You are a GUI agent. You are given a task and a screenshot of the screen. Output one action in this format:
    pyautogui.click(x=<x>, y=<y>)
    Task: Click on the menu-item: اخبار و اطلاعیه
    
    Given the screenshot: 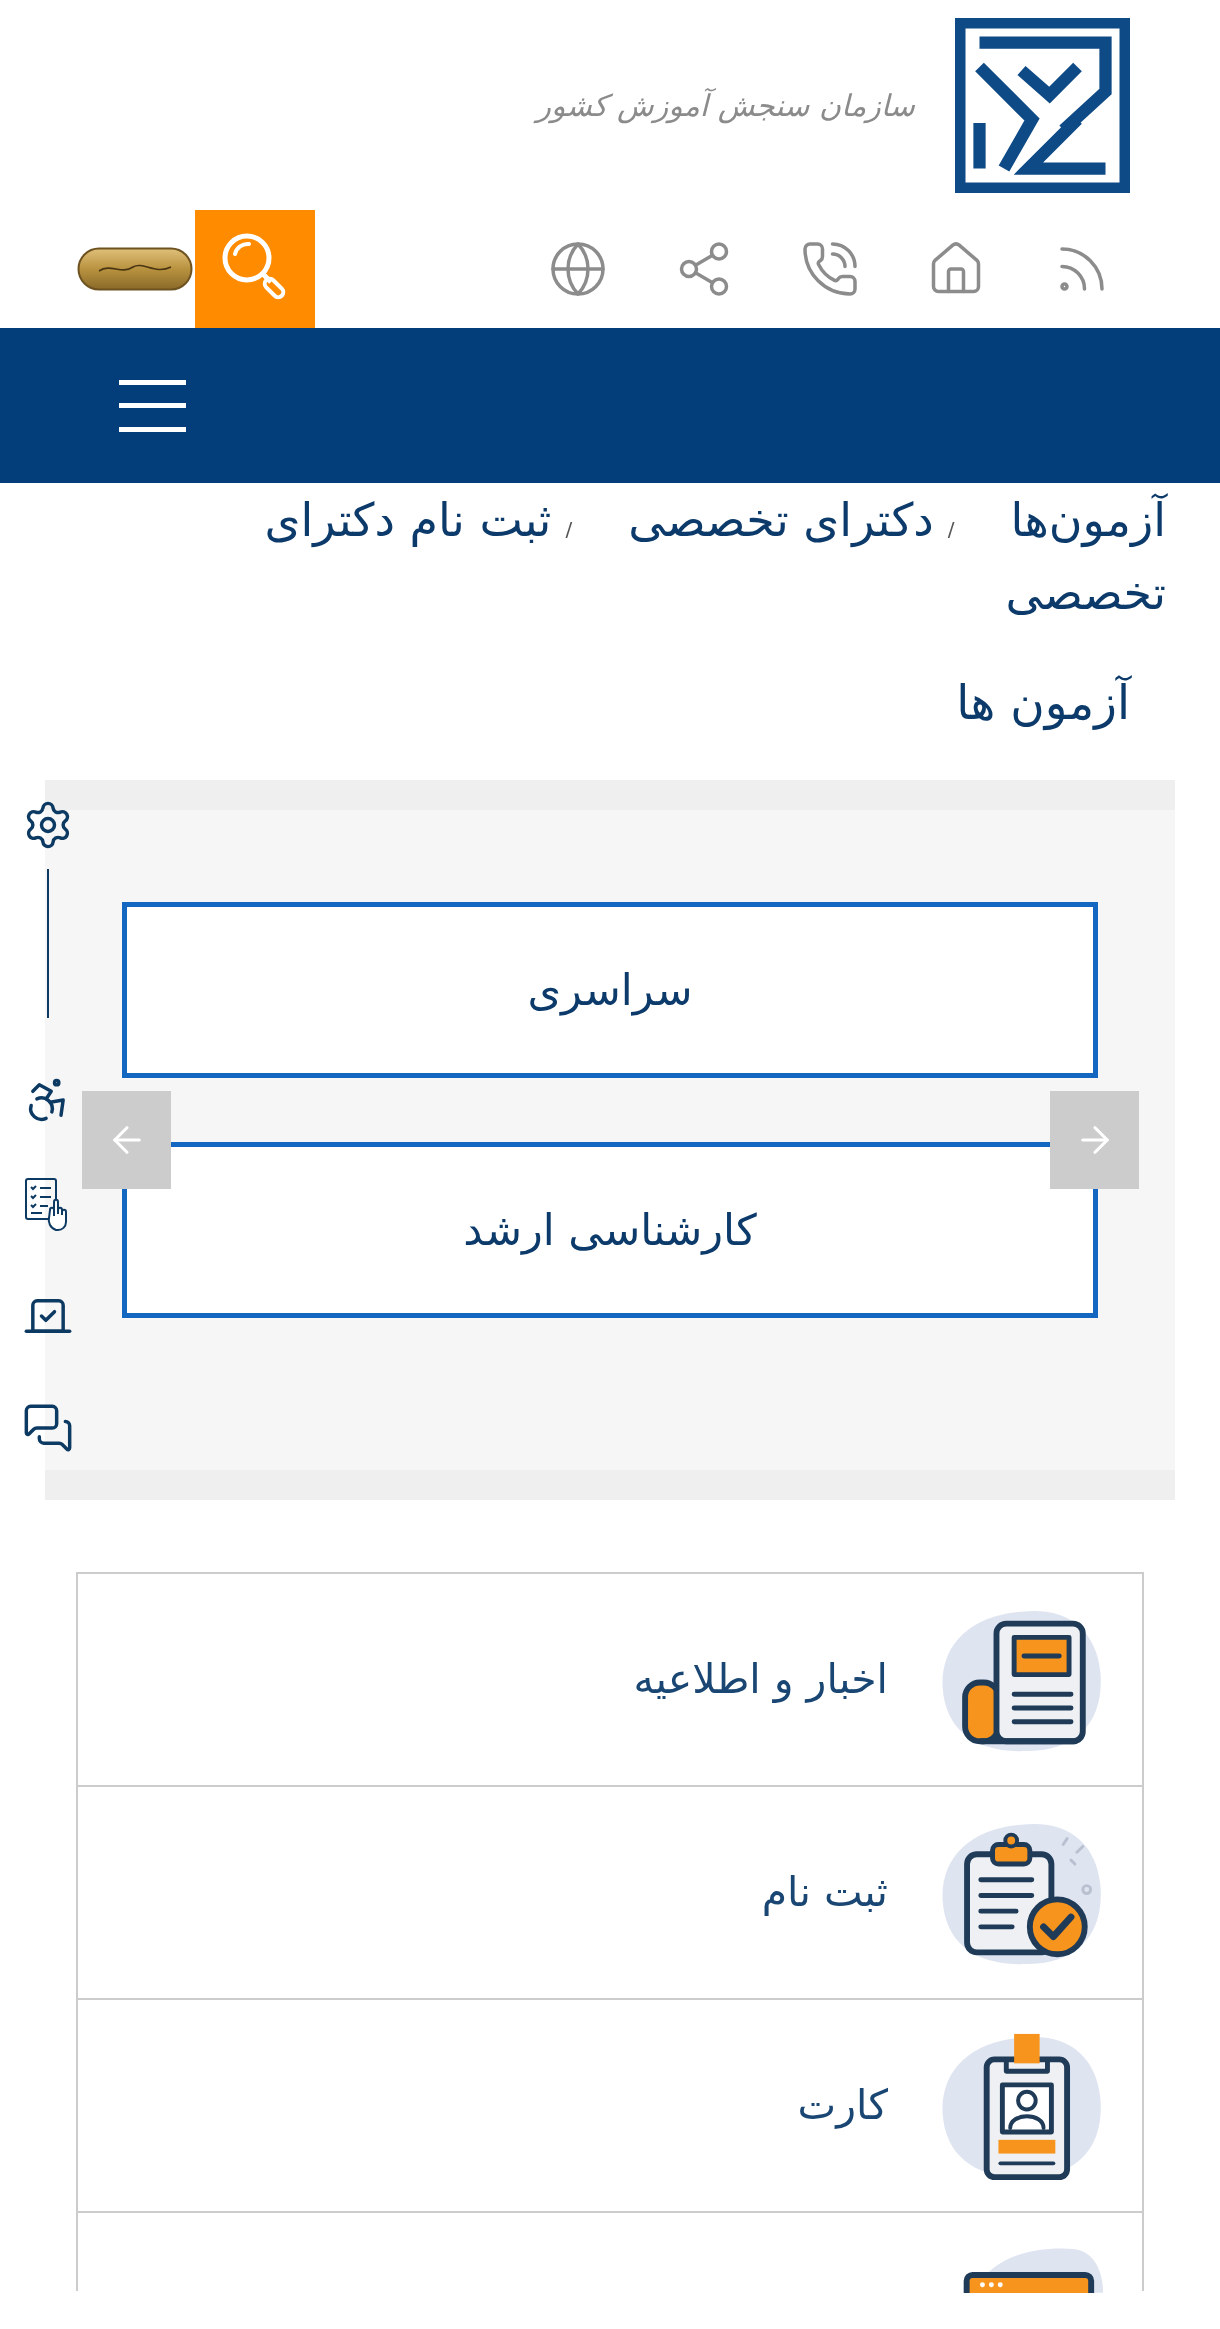 What is the action you would take?
    pyautogui.click(x=610, y=1678)
    